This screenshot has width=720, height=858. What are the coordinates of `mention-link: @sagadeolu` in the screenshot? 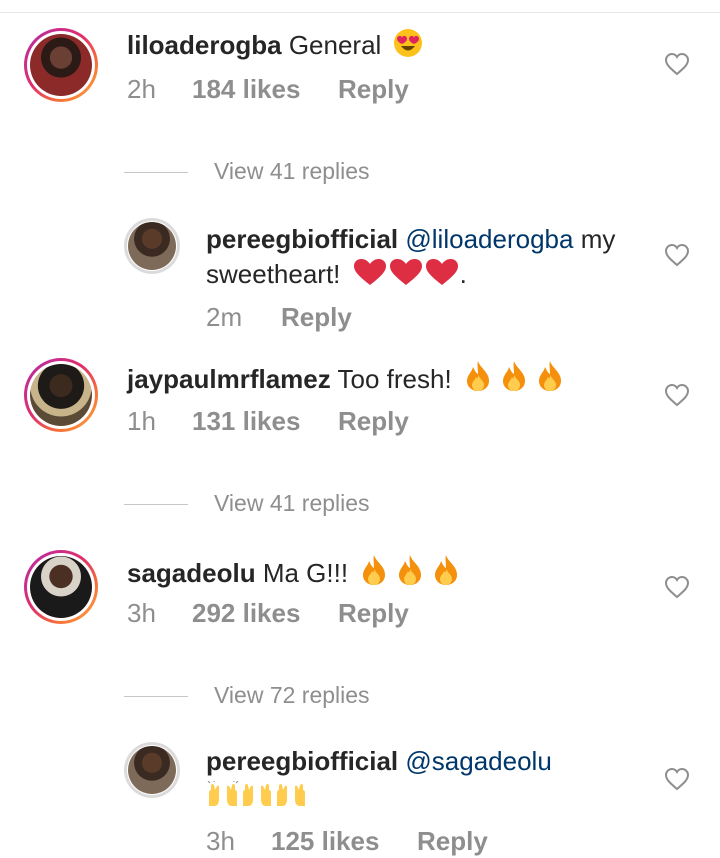 It's located at (478, 761).